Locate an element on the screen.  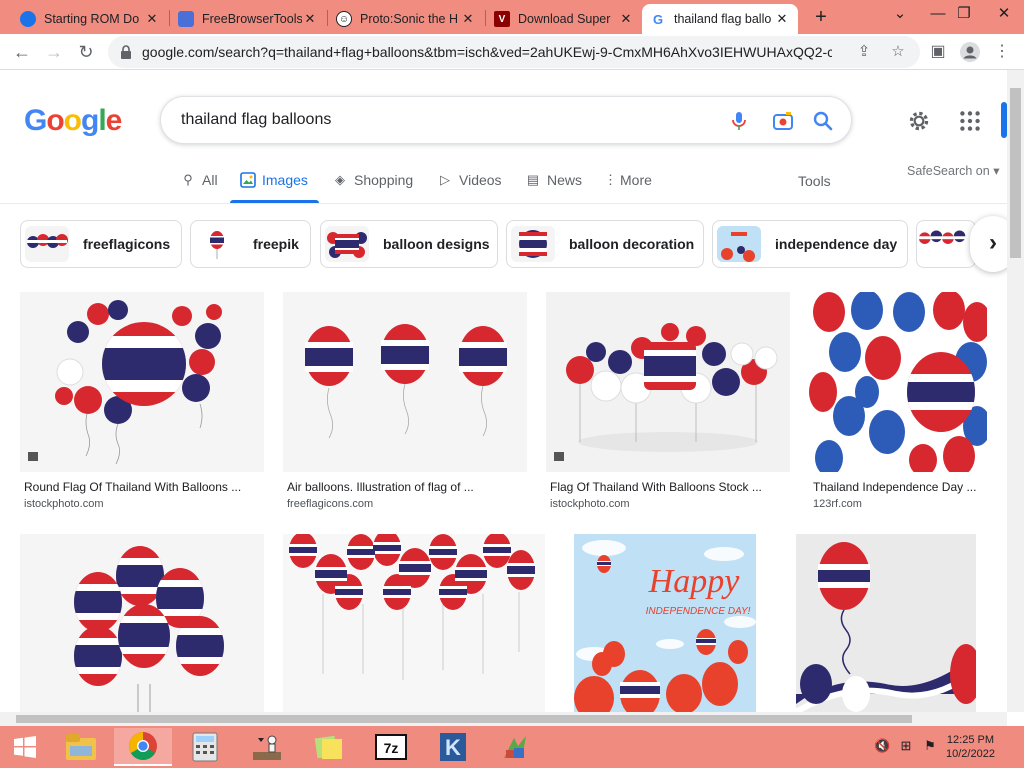
microphone-icon is located at coordinates (739, 121).